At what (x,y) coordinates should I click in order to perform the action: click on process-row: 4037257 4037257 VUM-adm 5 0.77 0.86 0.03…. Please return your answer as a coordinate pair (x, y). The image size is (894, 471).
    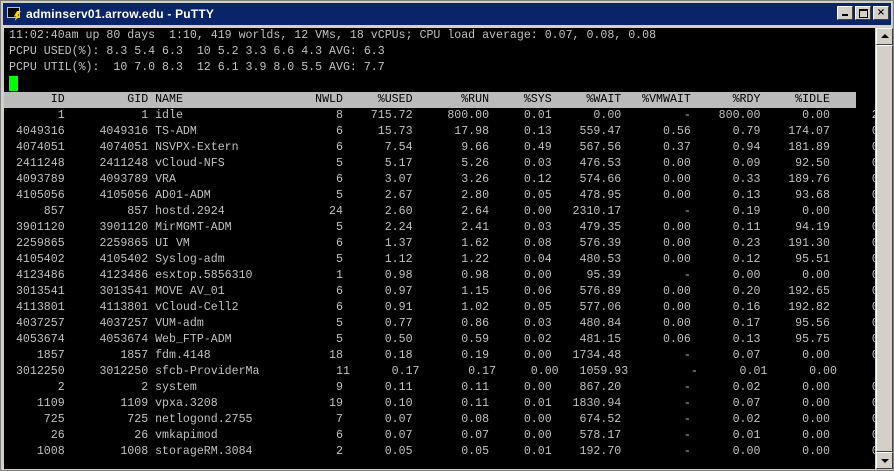
    Looking at the image, I should click on (442, 323).